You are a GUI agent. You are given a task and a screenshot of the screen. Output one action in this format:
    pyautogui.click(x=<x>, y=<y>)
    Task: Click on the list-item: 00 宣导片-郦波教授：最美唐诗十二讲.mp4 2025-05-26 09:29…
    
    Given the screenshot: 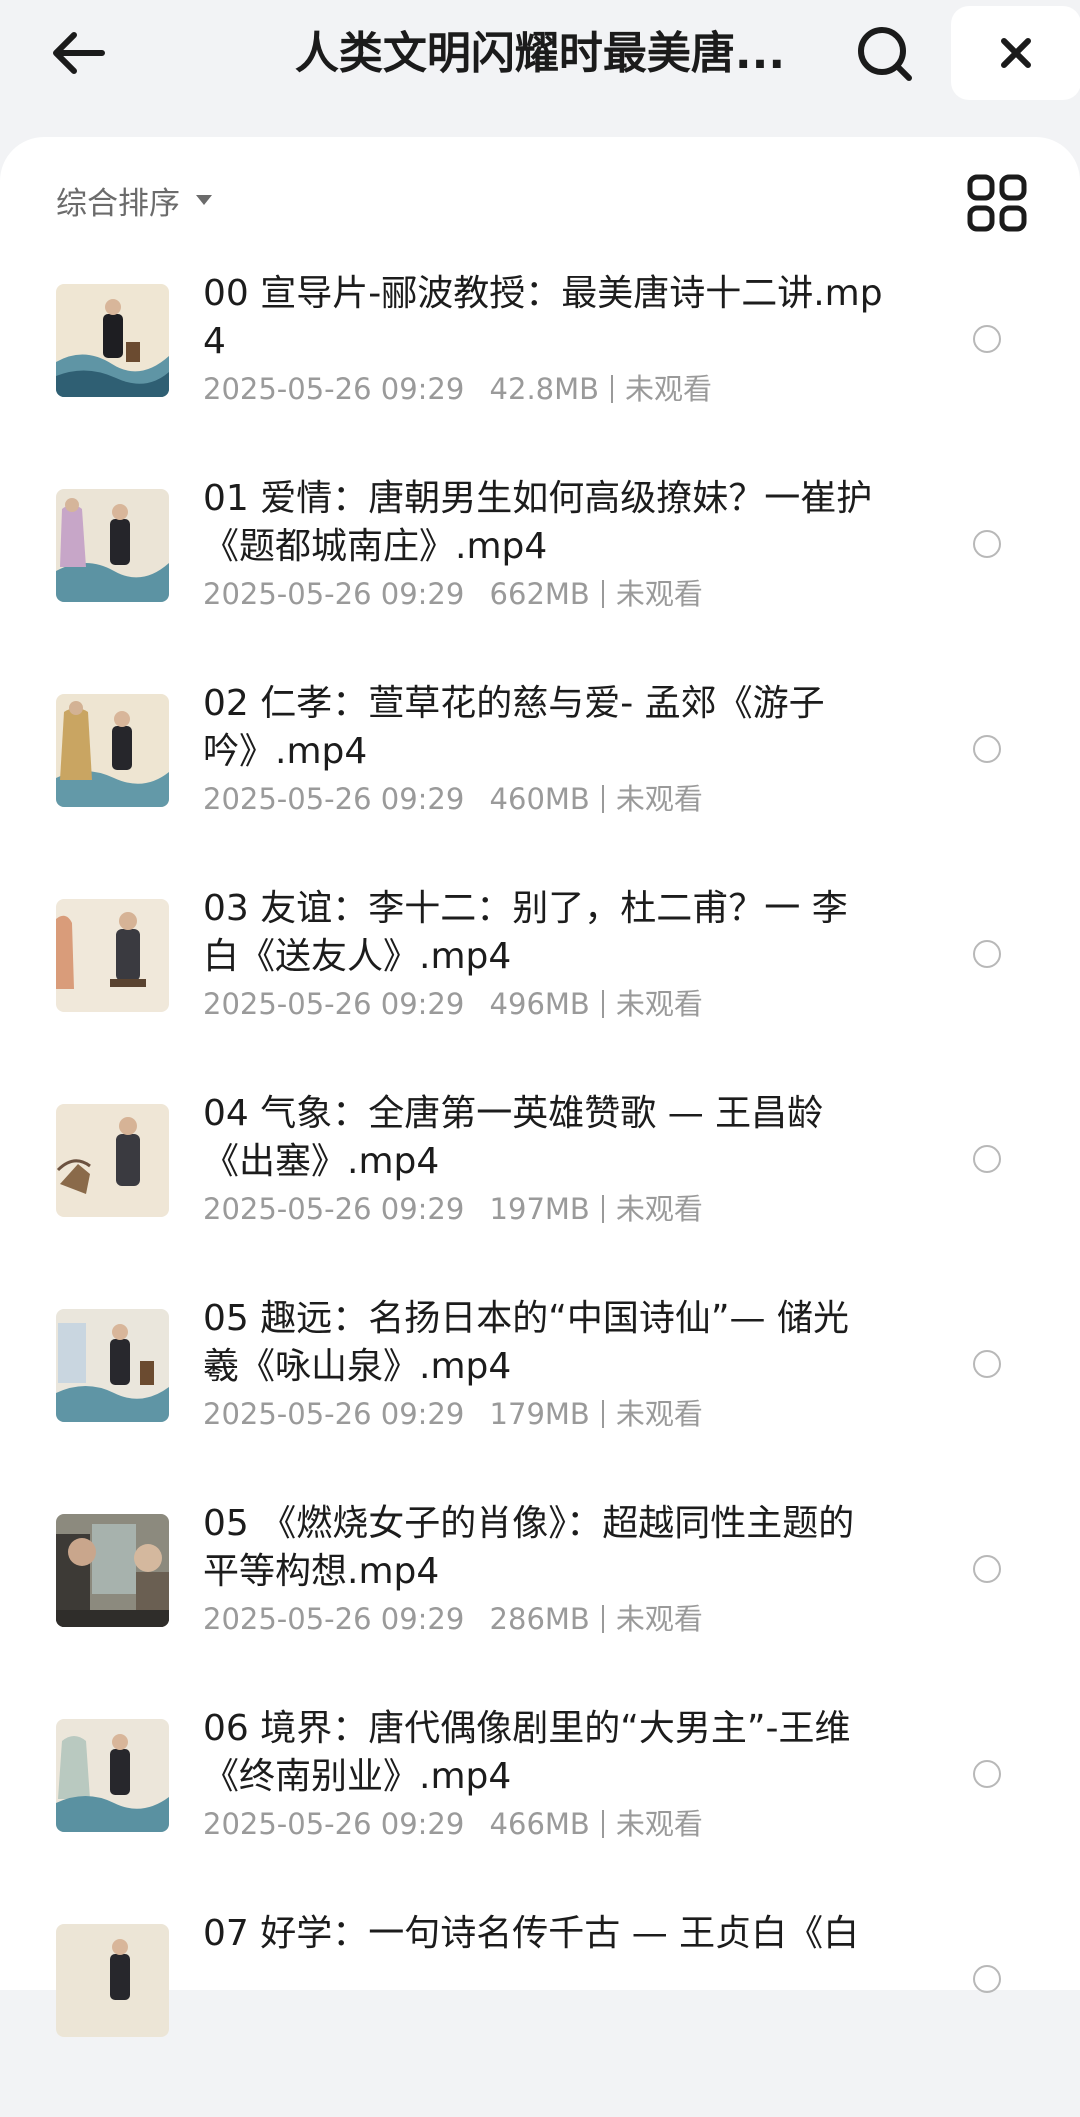 What is the action you would take?
    pyautogui.click(x=540, y=374)
    